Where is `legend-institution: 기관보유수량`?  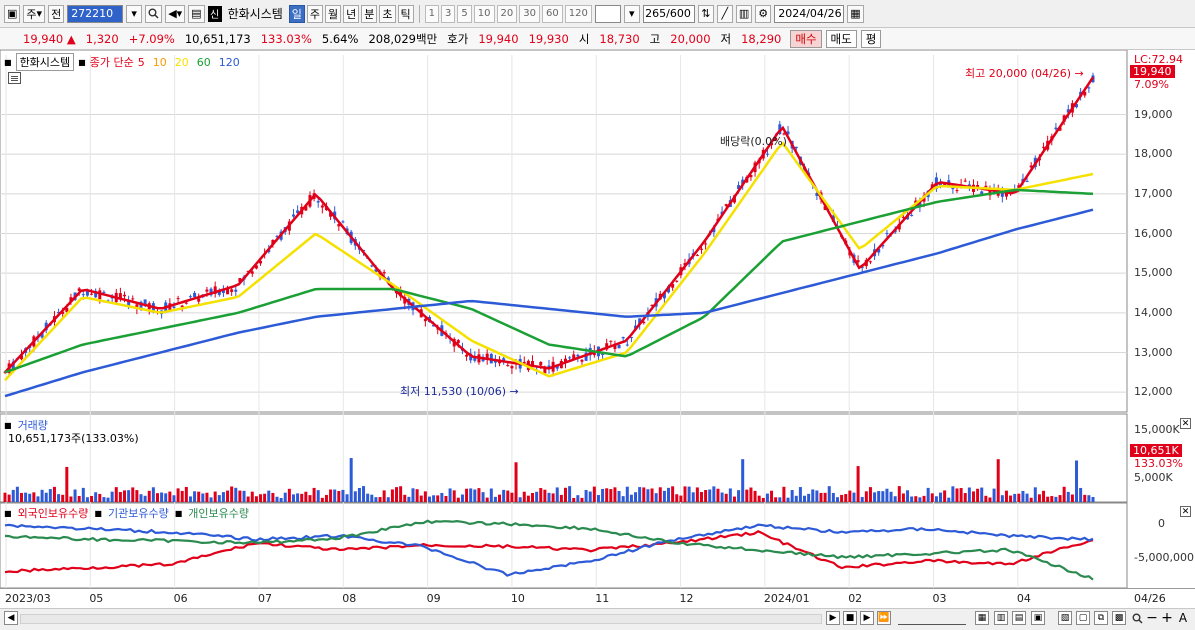
legend-institution: 기관보유수량 is located at coordinates (138, 513).